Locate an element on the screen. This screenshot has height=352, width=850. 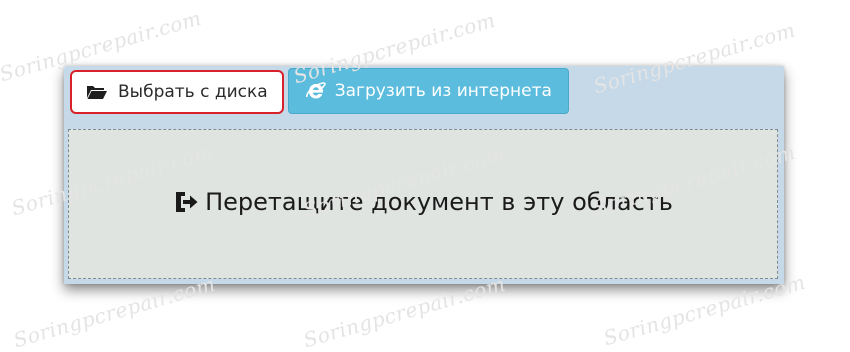
drop-zone-content: Перетащите документ в эту область is located at coordinates (423, 202).